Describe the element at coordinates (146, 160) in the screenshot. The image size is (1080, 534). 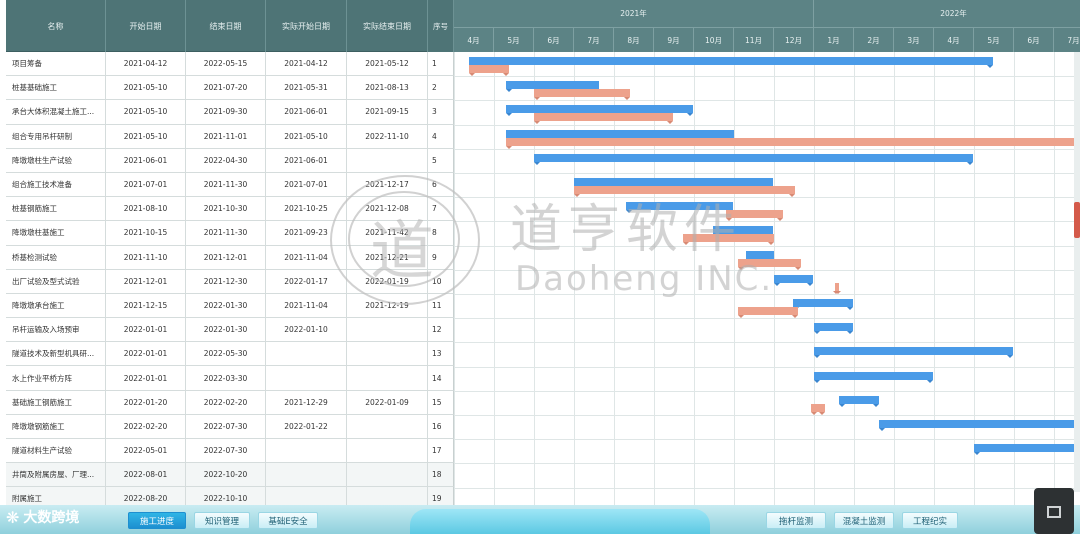
I see `start-date-cell: 2021-06-01` at that location.